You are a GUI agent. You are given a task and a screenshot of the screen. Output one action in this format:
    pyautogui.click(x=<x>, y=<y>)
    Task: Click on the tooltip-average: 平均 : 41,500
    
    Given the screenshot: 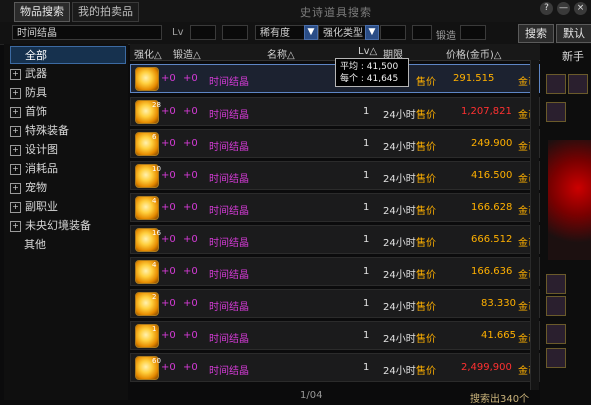 What is the action you would take?
    pyautogui.click(x=369, y=67)
    